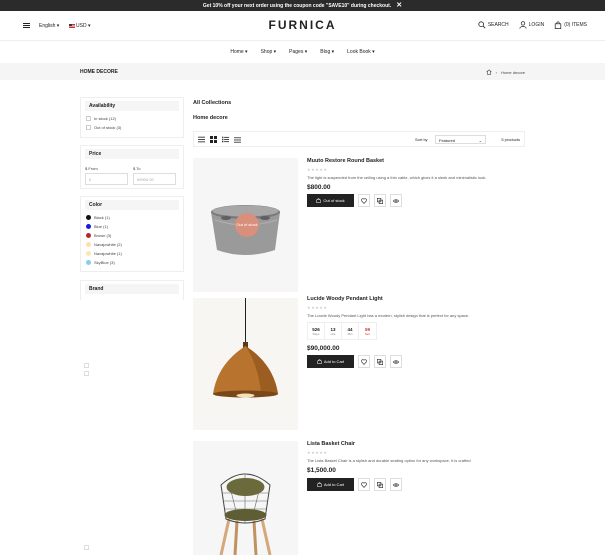 Image resolution: width=605 pixels, height=555 pixels. What do you see at coordinates (331, 444) in the screenshot?
I see `product-name: Lista Basket Chair` at bounding box center [331, 444].